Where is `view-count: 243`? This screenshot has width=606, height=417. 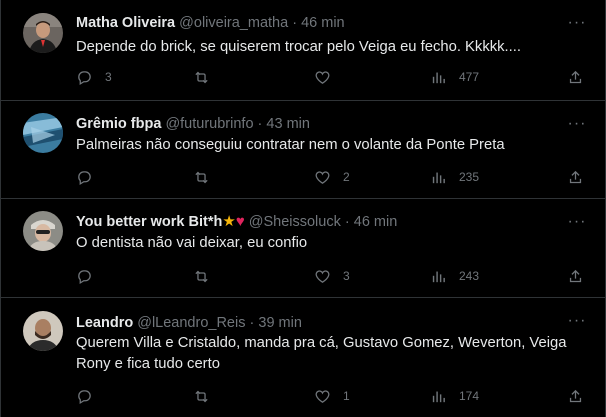
view-count: 243 is located at coordinates (469, 276).